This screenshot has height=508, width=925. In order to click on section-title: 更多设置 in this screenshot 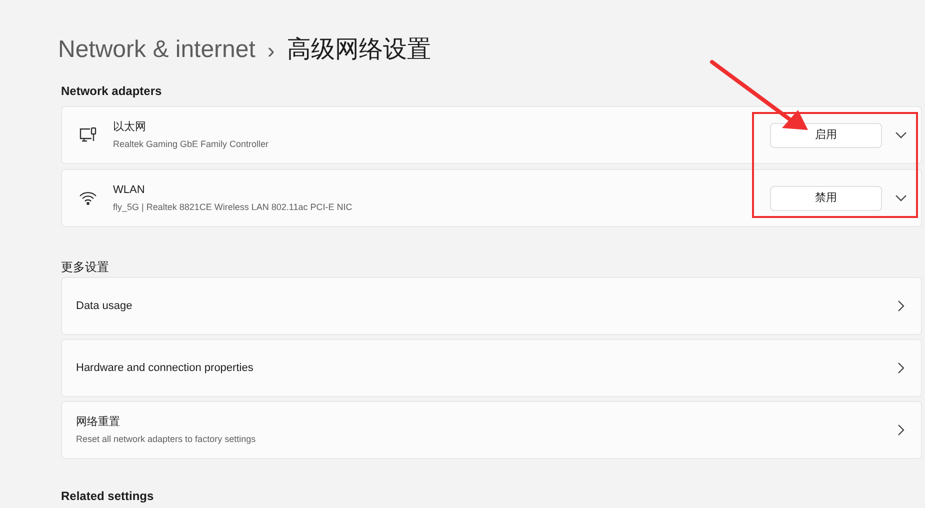, I will do `click(85, 266)`.